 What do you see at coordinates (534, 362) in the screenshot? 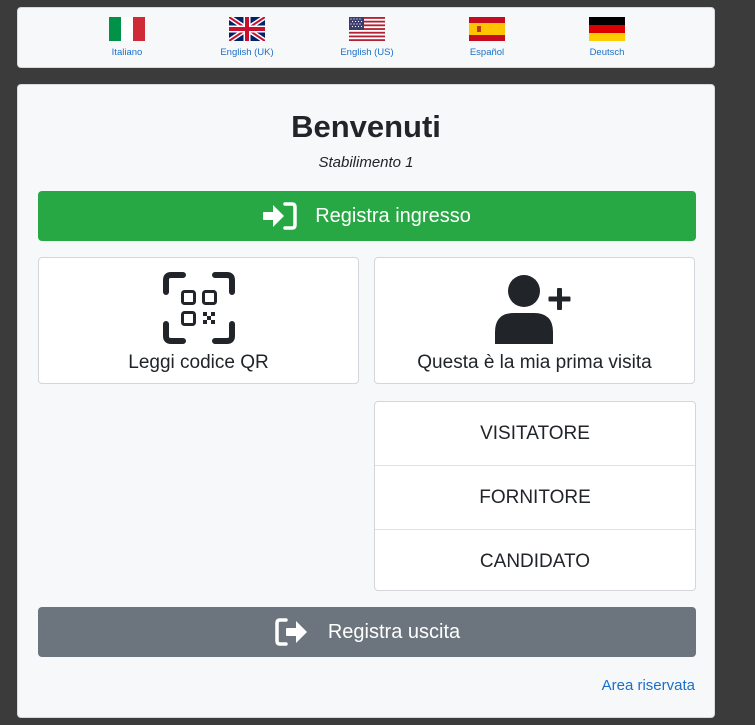
I see `first-visit-label: Questa è la mia prima visita` at bounding box center [534, 362].